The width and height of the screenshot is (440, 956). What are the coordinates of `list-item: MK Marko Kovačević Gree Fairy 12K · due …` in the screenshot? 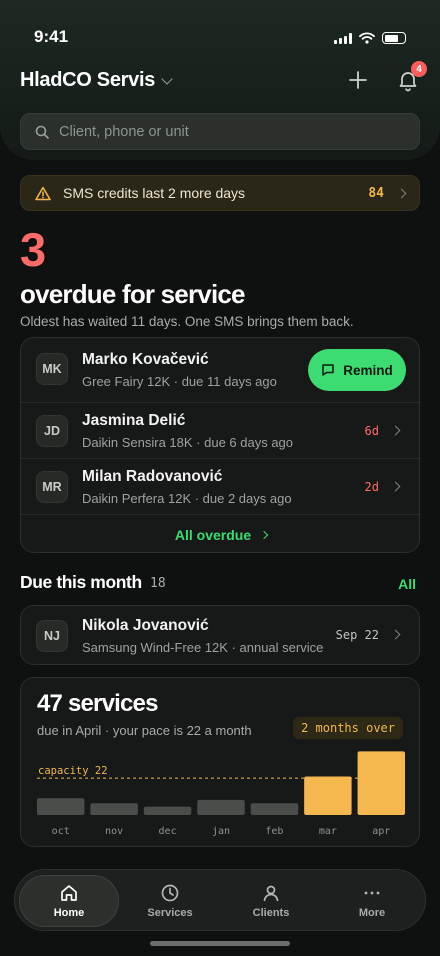 It's located at (221, 370).